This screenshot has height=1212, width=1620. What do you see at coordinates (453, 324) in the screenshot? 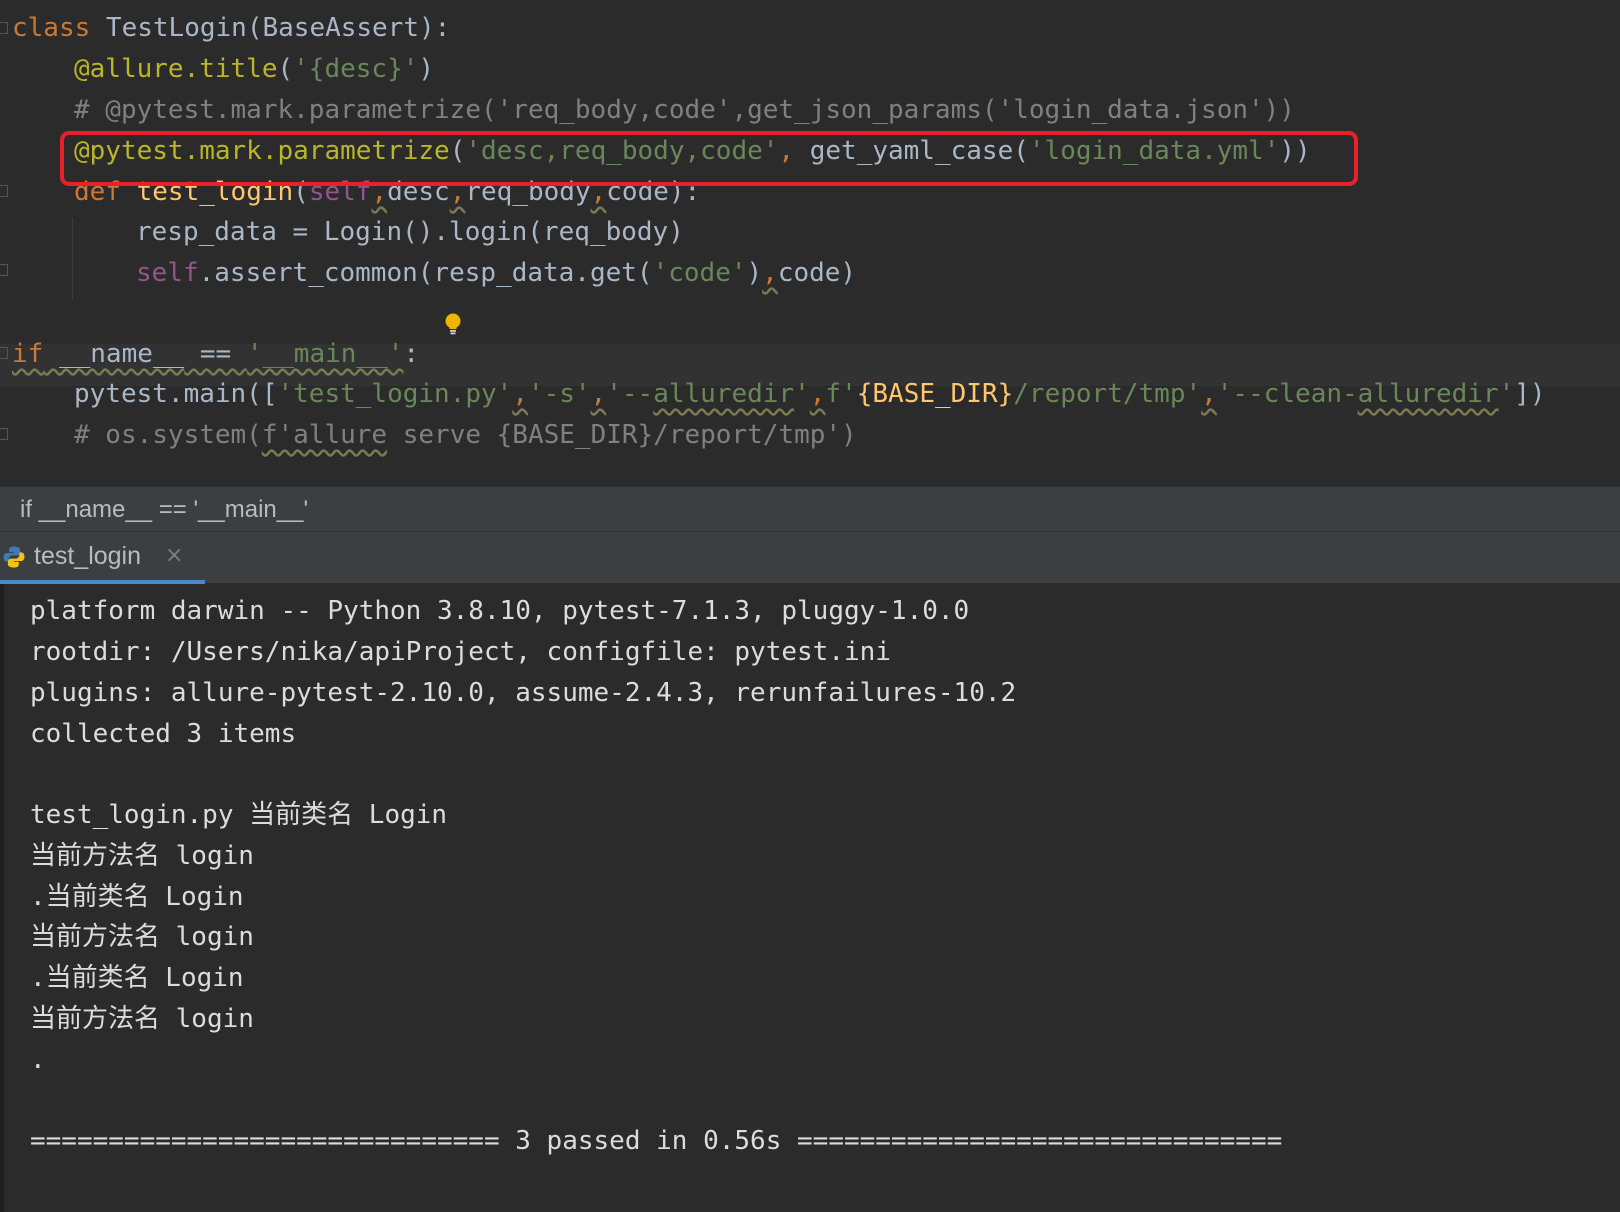
I see `lightbulb-icon` at bounding box center [453, 324].